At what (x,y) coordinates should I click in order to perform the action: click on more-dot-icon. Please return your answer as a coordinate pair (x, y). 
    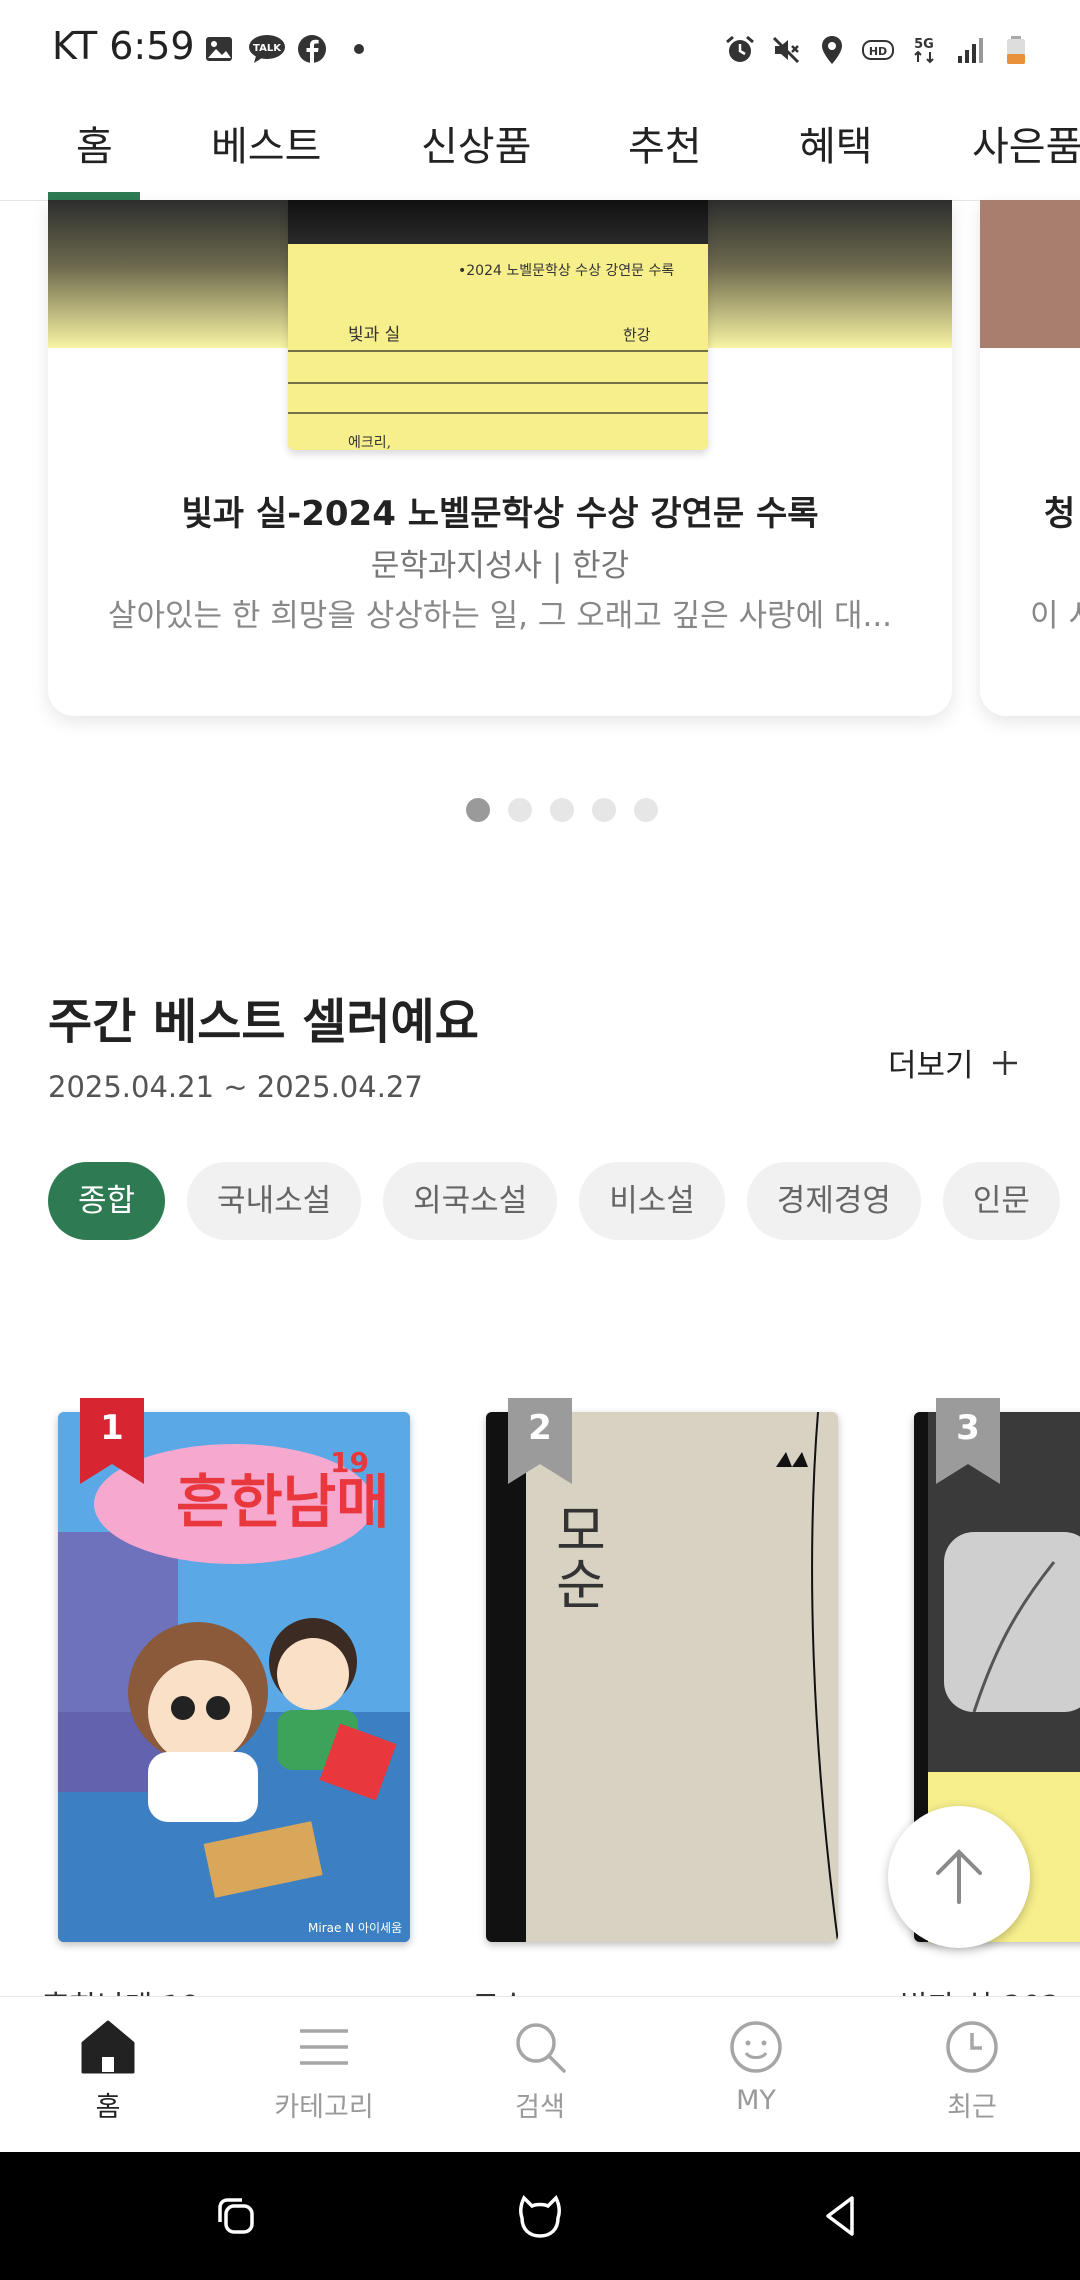
    Looking at the image, I should click on (359, 49).